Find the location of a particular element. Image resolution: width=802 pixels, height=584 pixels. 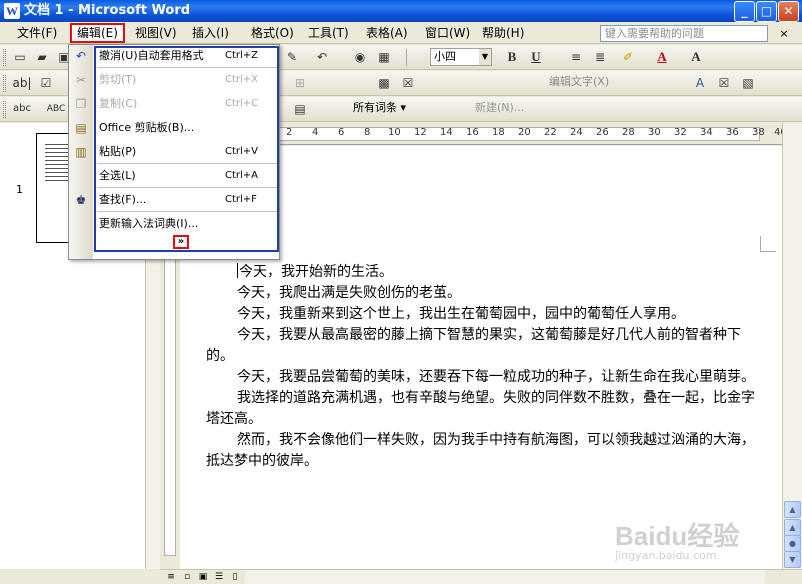

browse-object-icon: ● is located at coordinates (792, 543).